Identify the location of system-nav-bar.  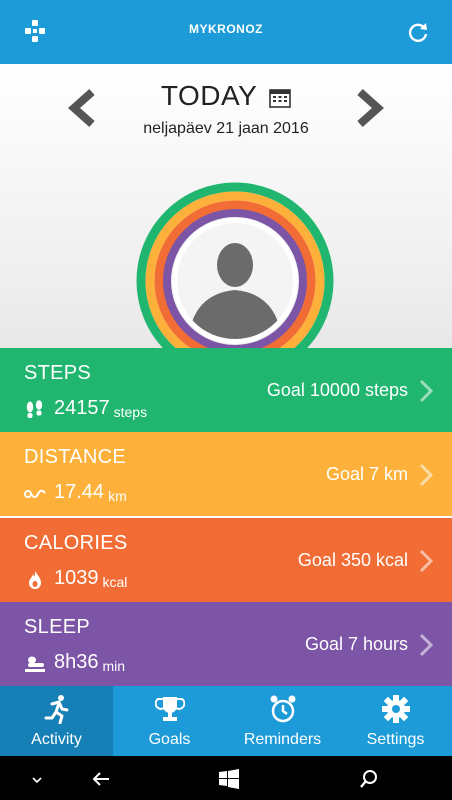
(226, 778).